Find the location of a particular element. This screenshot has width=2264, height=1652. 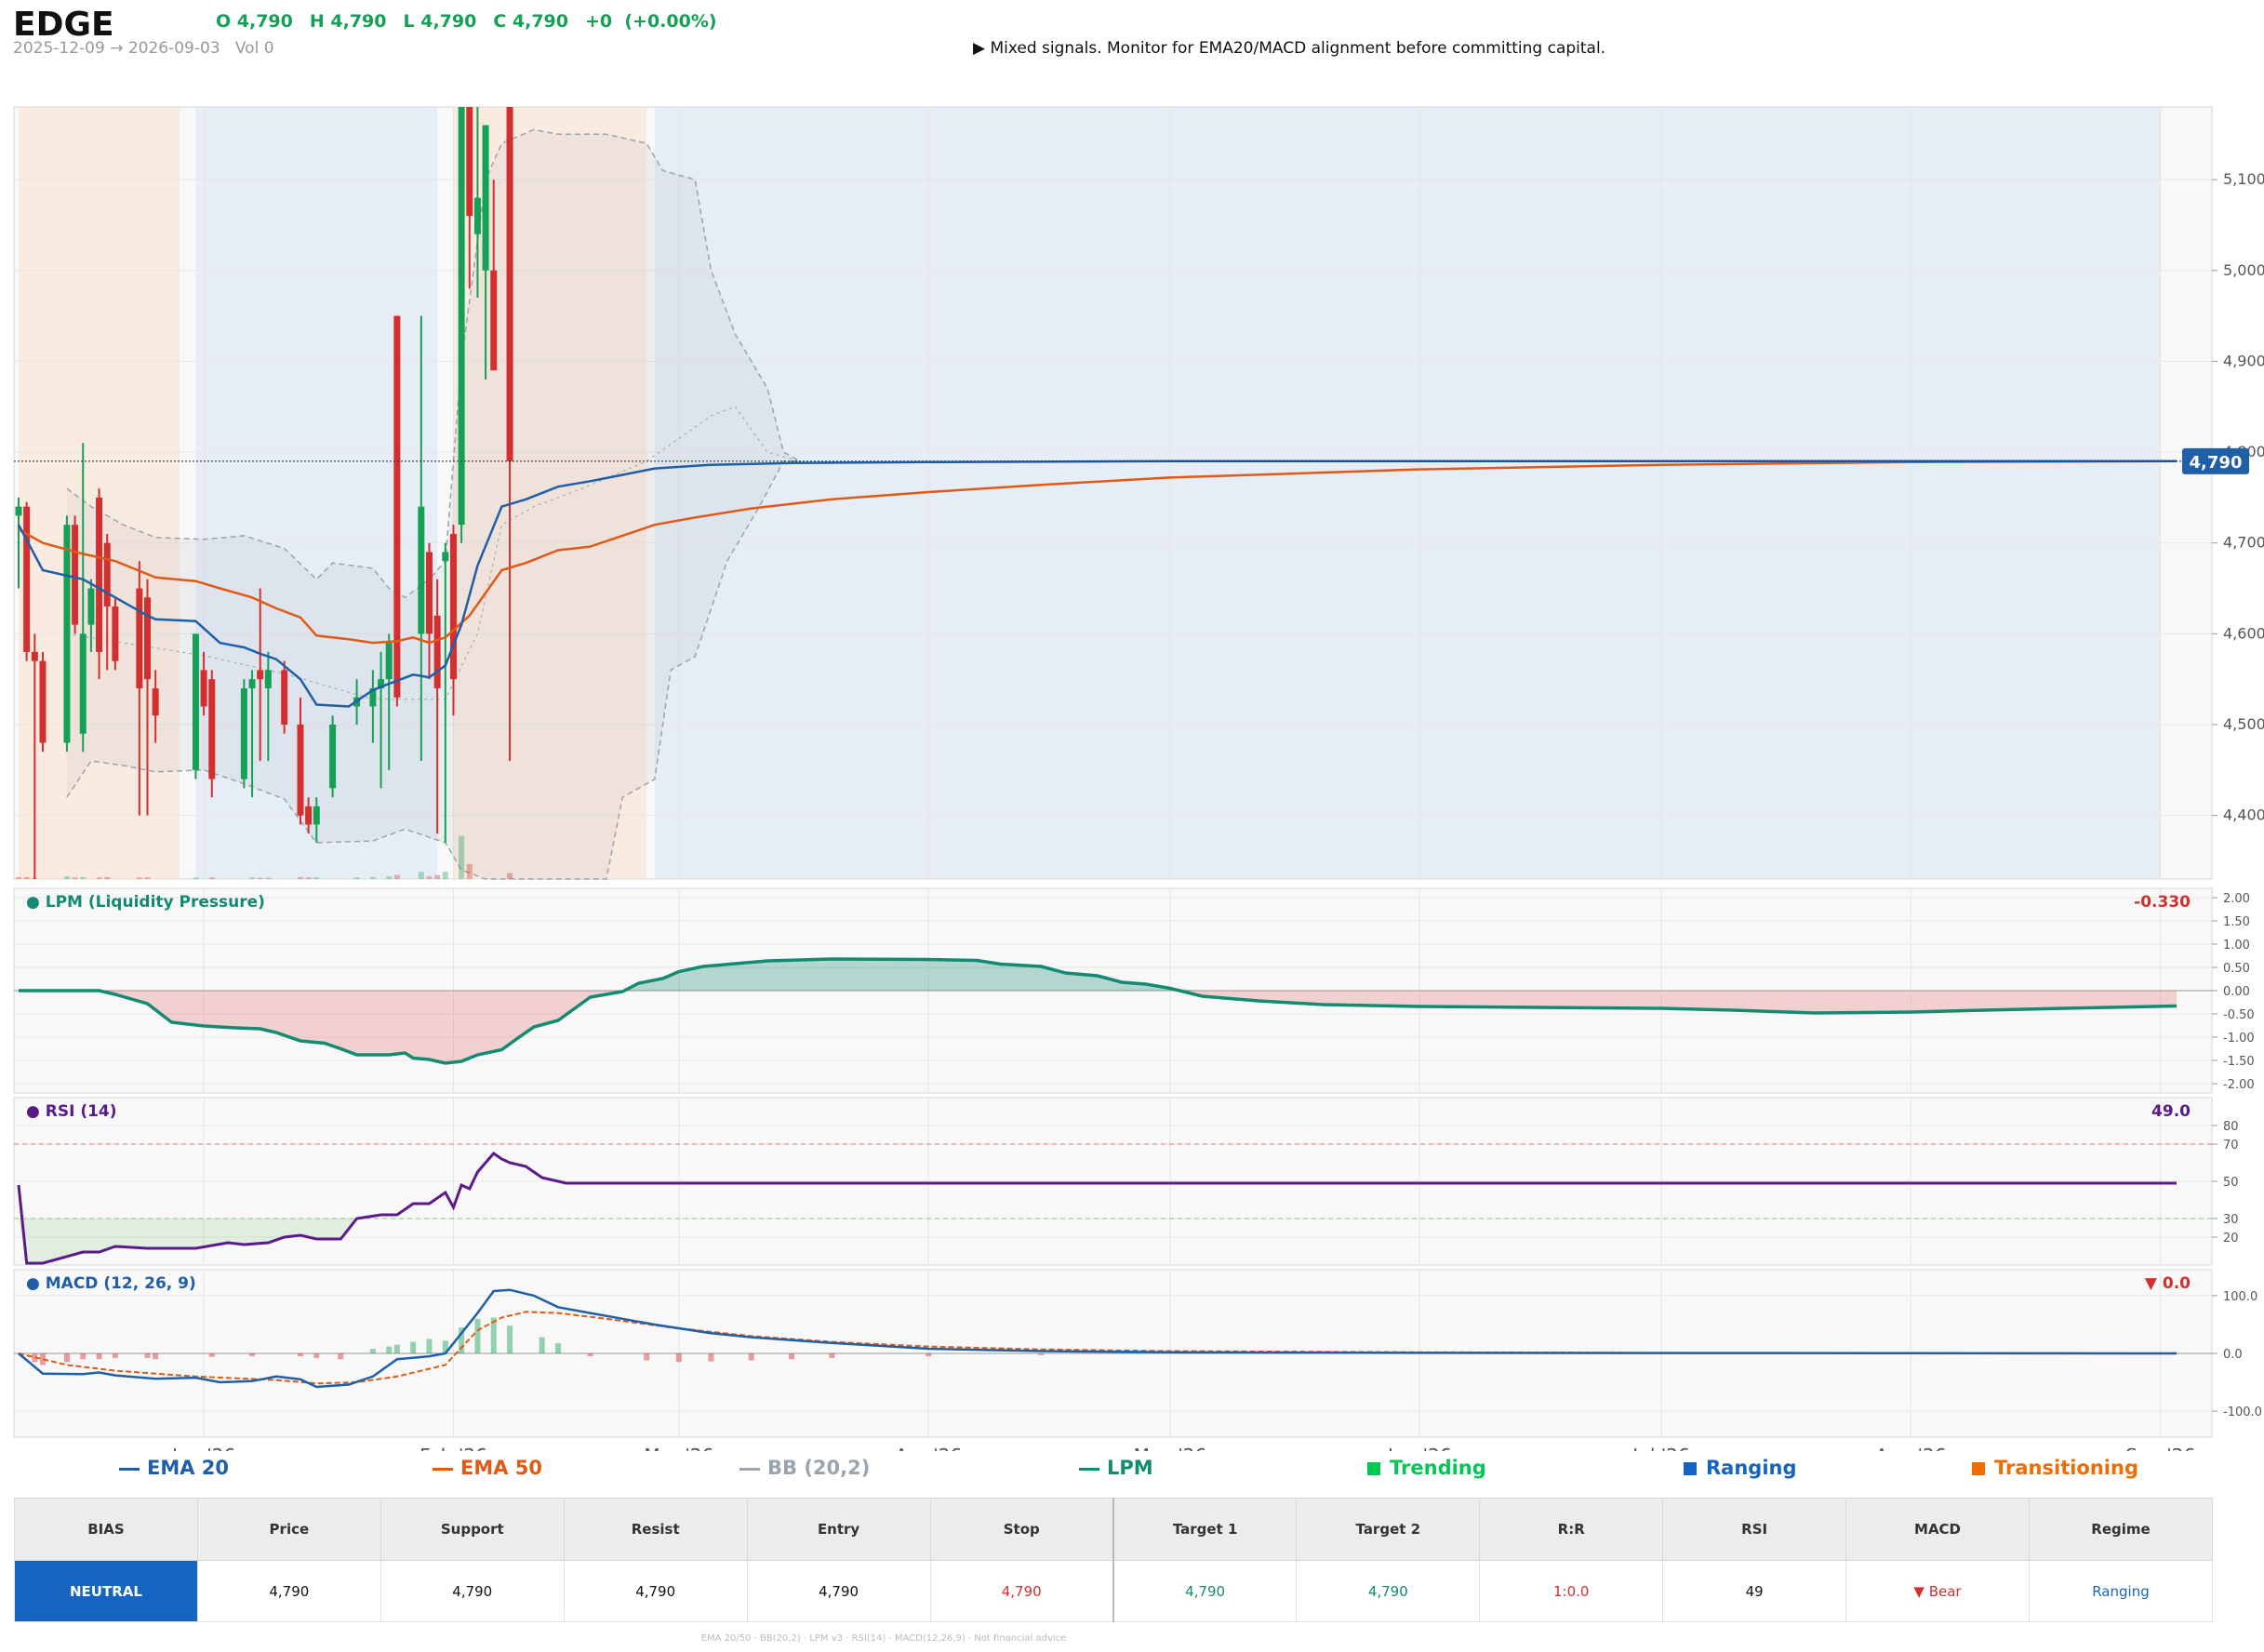

legend-item-bb-20-2: BB (20,2) is located at coordinates (804, 1468).